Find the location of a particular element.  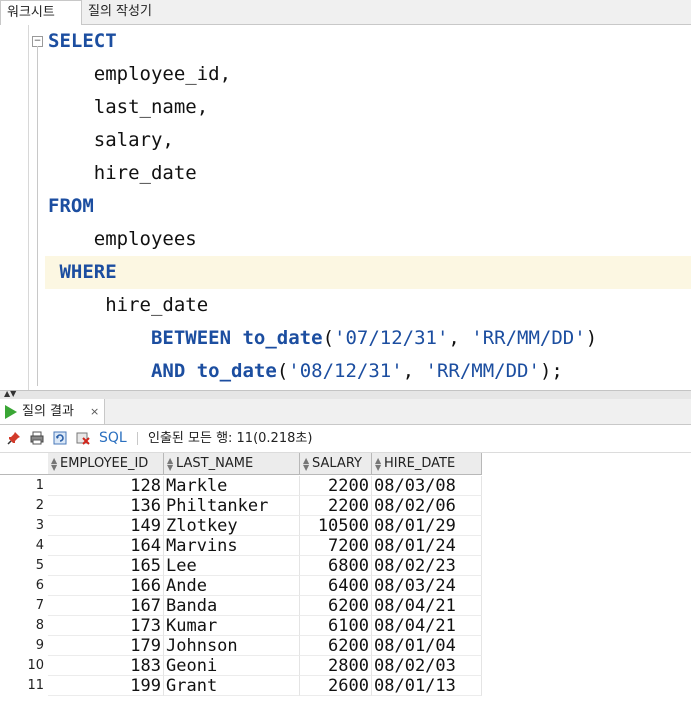

cell-hire-date: 08/02/06 is located at coordinates (427, 506).